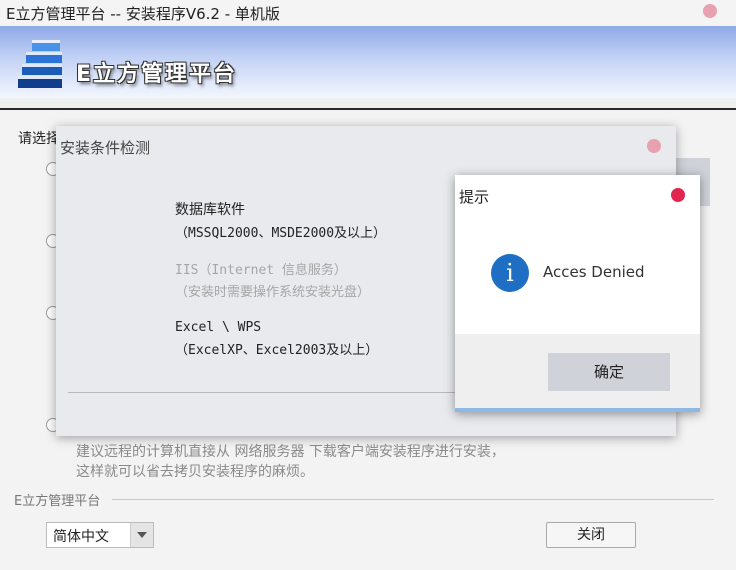  I want to click on group-divider, so click(413, 499).